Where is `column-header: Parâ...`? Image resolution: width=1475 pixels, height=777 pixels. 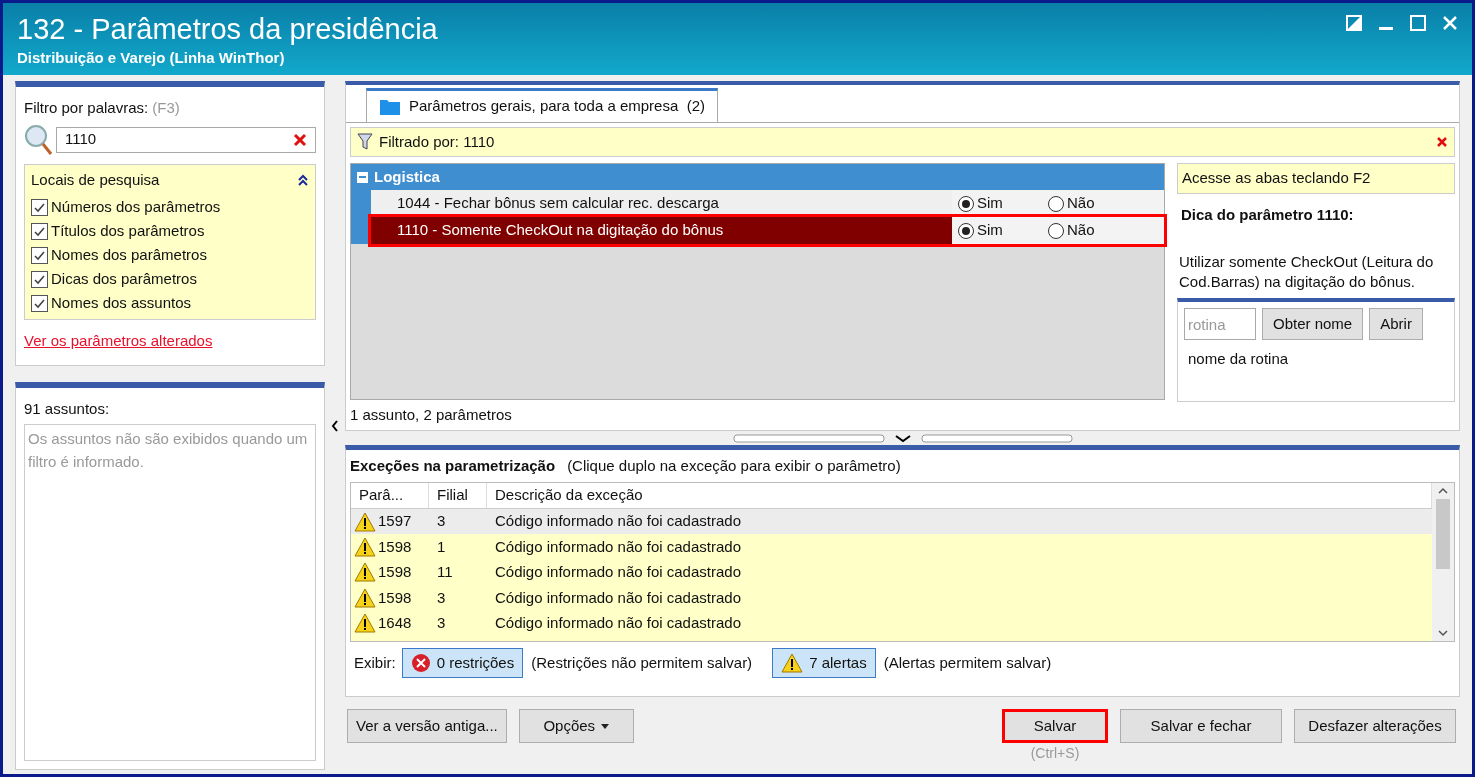
column-header: Parâ... is located at coordinates (390, 495).